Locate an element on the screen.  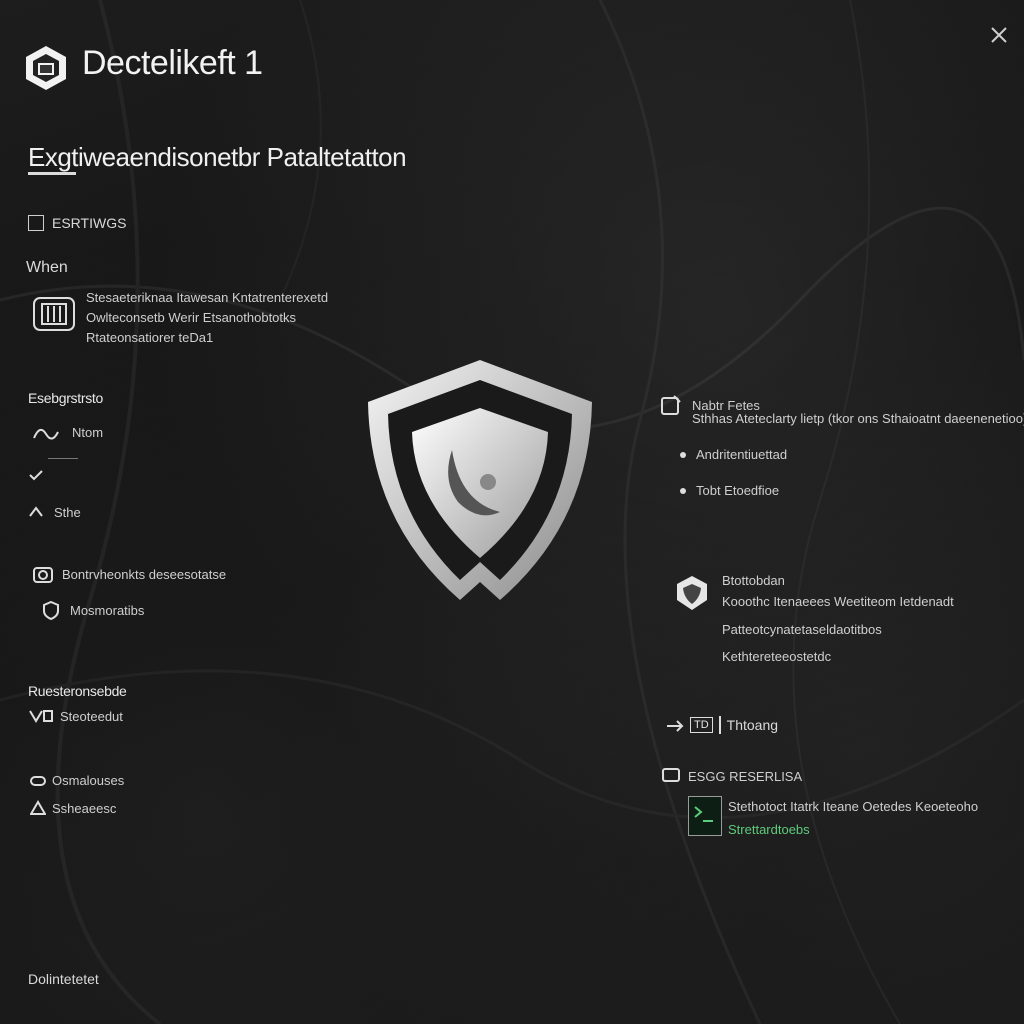
block1-bullet-2: Tobt Etoedfioe is located at coordinates (729, 490).